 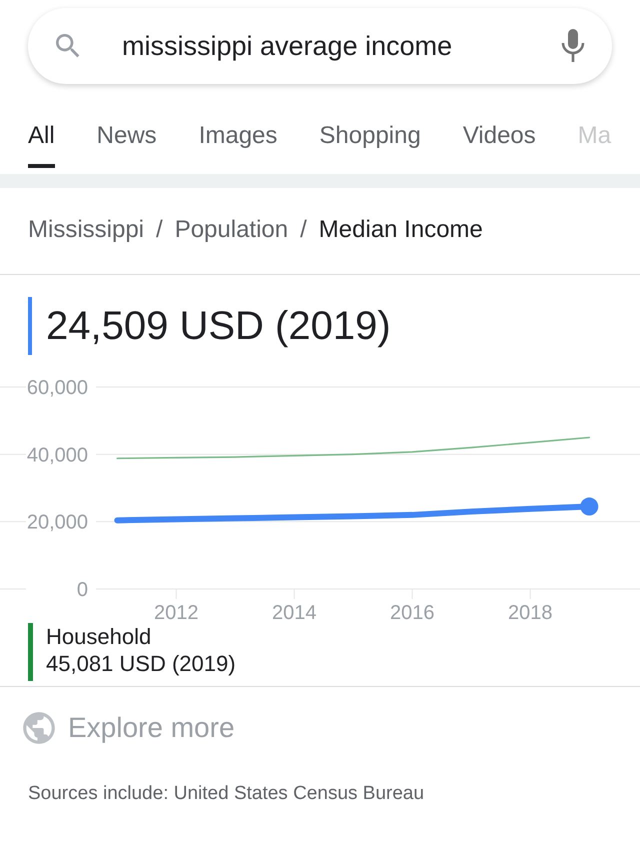 What do you see at coordinates (370, 145) in the screenshot?
I see `tab: Shopping` at bounding box center [370, 145].